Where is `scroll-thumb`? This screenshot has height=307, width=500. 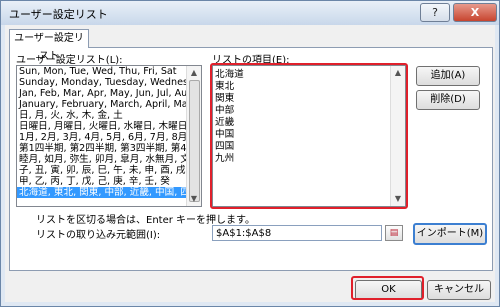 scroll-thumb is located at coordinates (194, 141).